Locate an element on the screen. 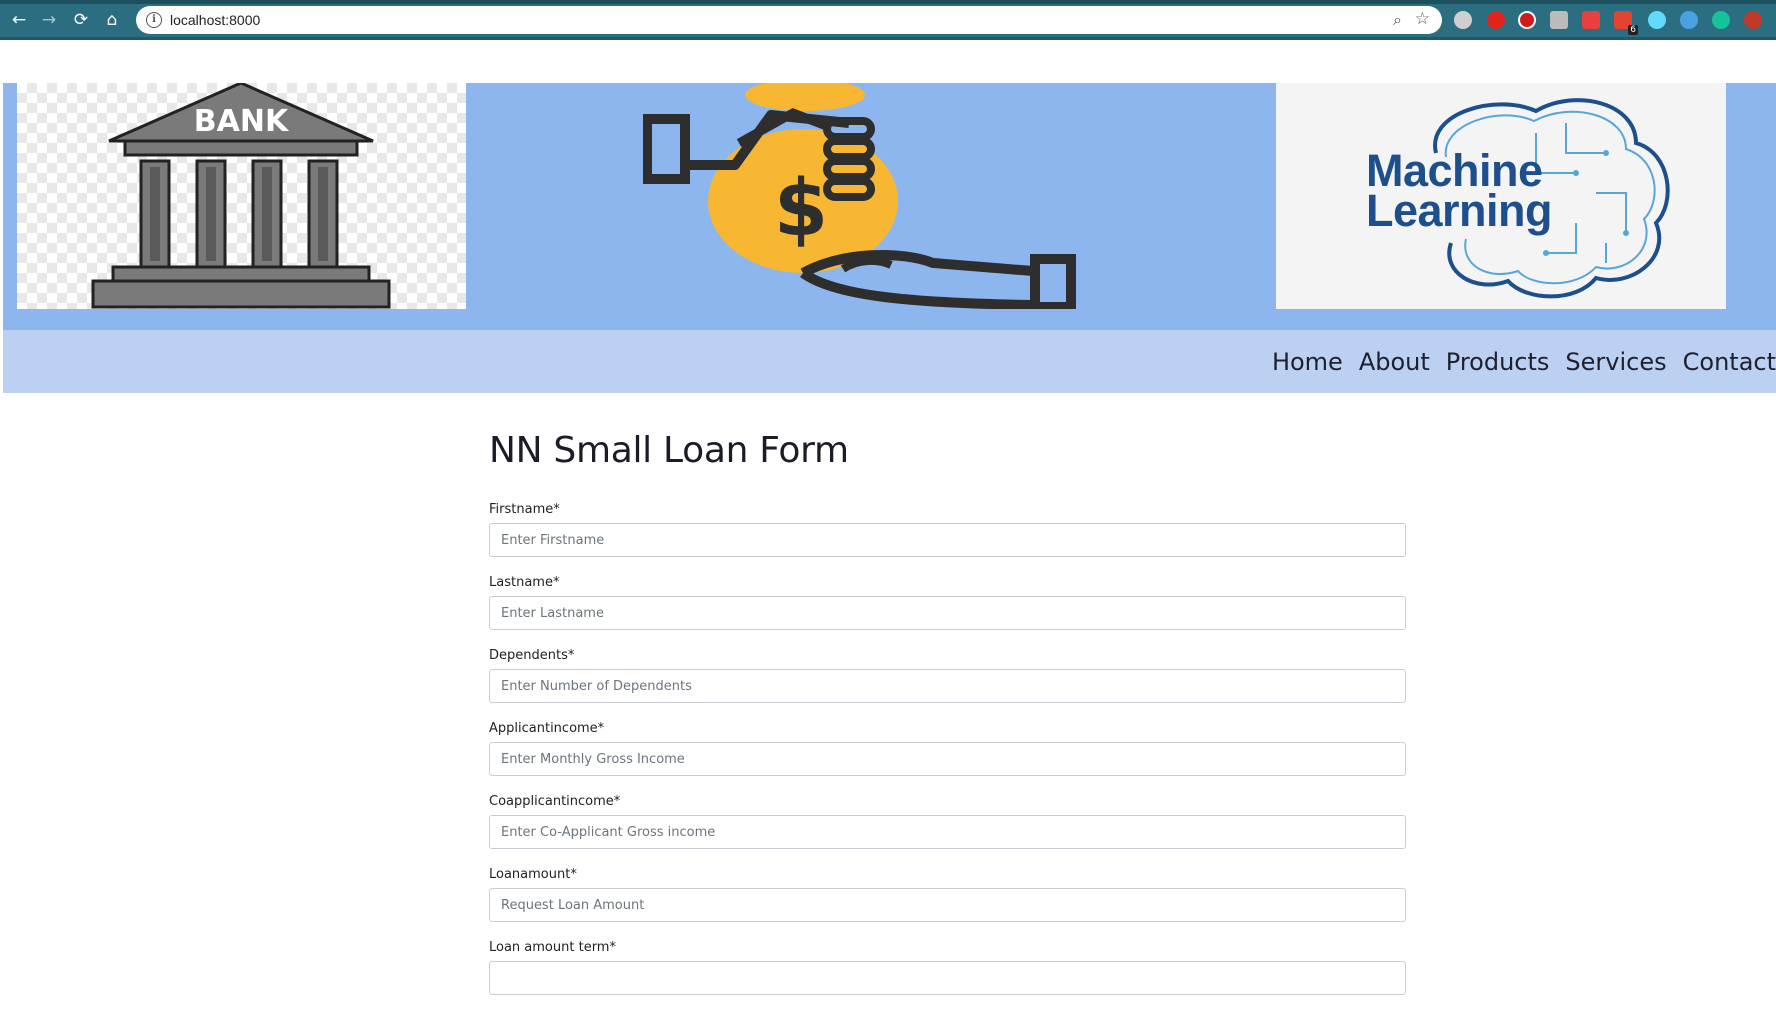 The width and height of the screenshot is (1776, 1013). nav-services-link: Services is located at coordinates (1615, 362).